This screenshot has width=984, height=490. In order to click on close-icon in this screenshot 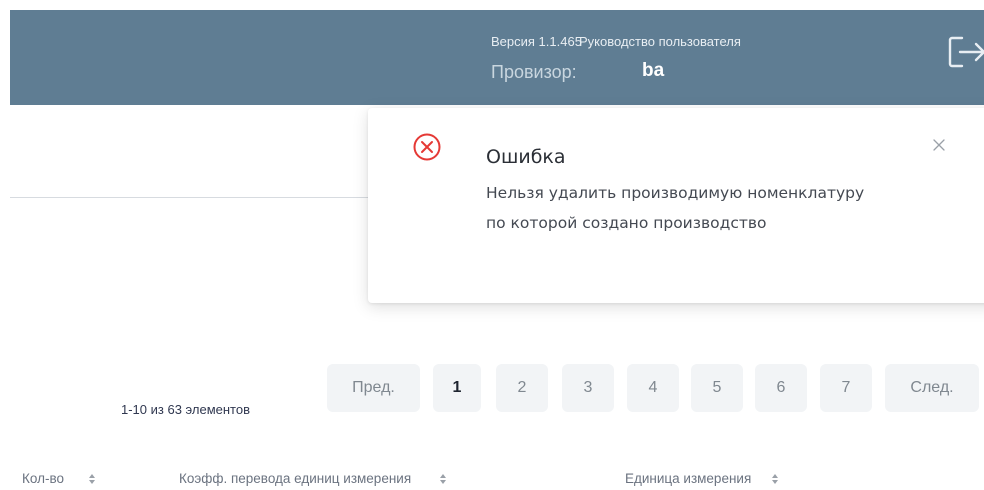, I will do `click(939, 145)`.